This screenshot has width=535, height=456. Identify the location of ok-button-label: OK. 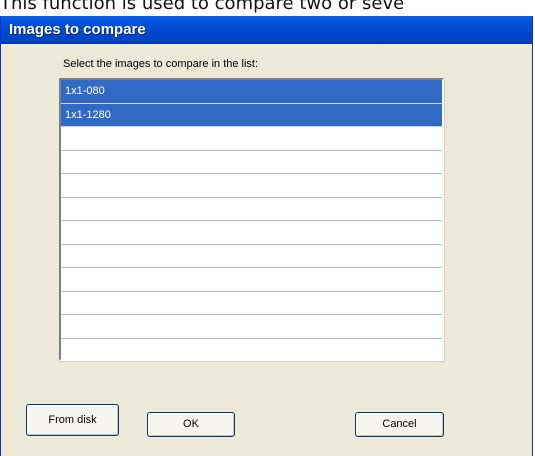
(191, 424).